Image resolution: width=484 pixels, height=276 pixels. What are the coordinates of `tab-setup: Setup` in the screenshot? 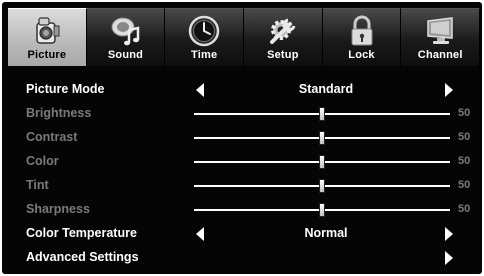 It's located at (283, 37).